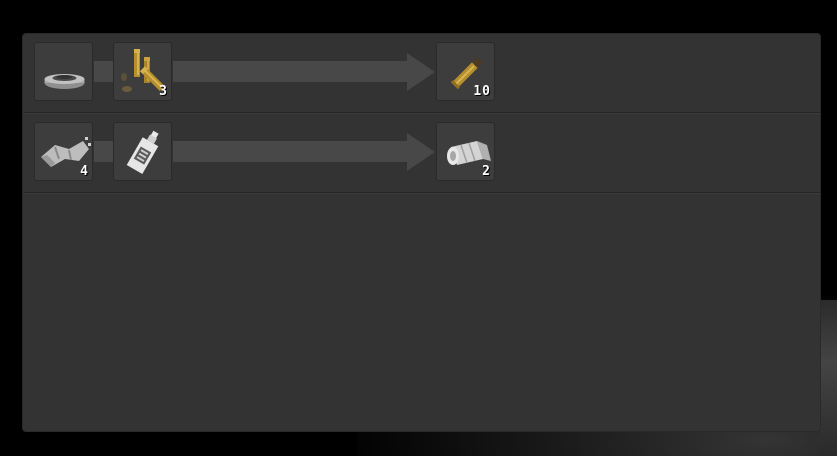  I want to click on ingredient-slot-cloth-rag: 4, so click(63, 151).